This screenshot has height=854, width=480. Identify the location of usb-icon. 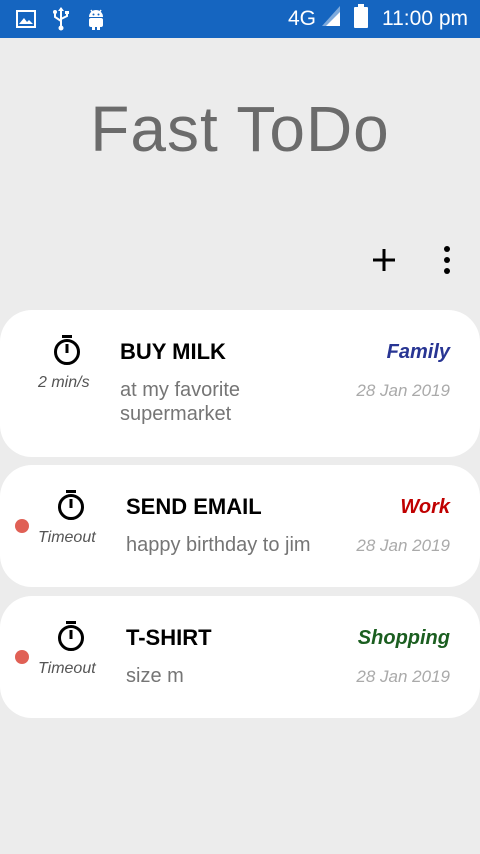
(61, 19).